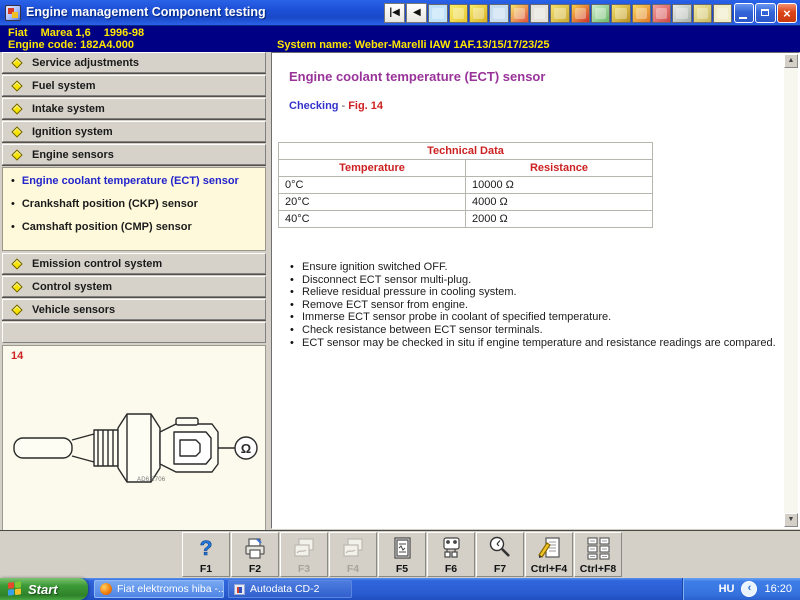 Image resolution: width=800 pixels, height=600 pixels. Describe the element at coordinates (206, 548) in the screenshot. I see `help-icon: ?` at that location.